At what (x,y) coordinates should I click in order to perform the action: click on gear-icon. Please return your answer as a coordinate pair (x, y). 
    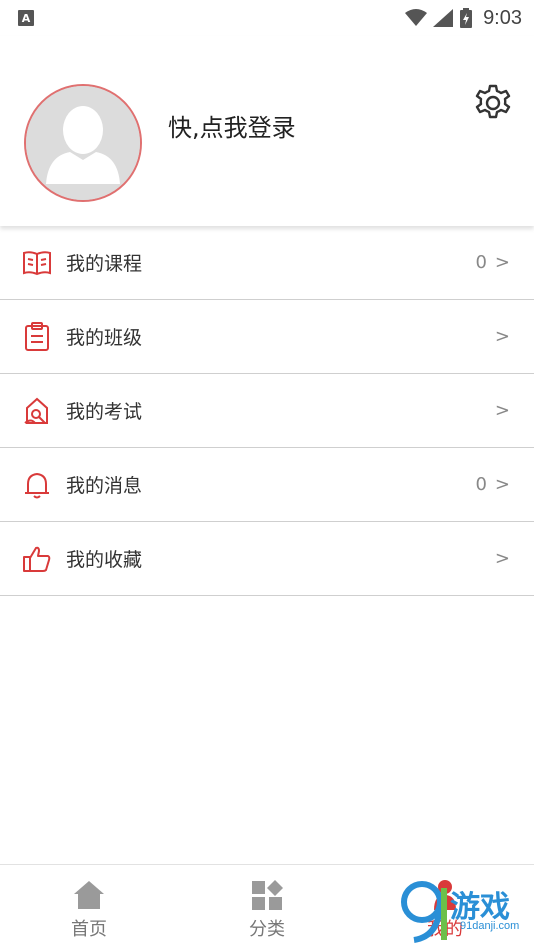
    Looking at the image, I should click on (493, 101).